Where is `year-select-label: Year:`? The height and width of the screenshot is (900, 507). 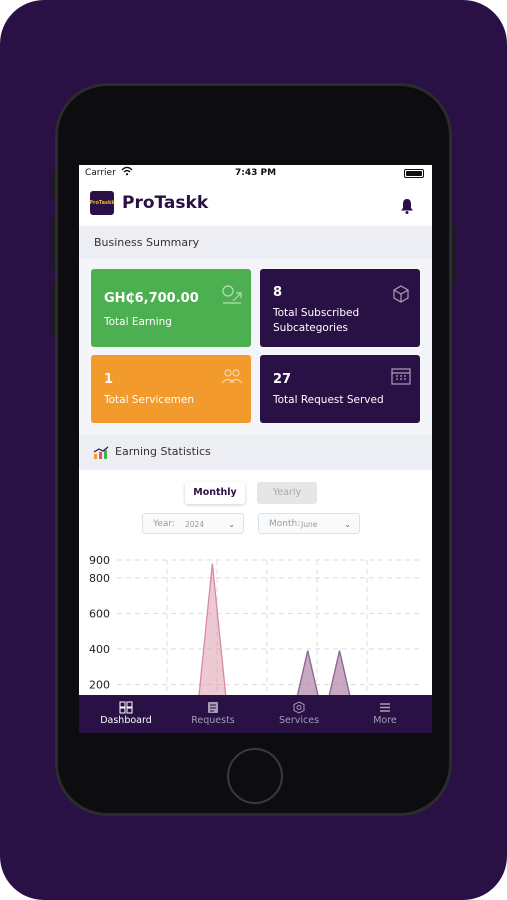
year-select-label: Year: is located at coordinates (164, 524).